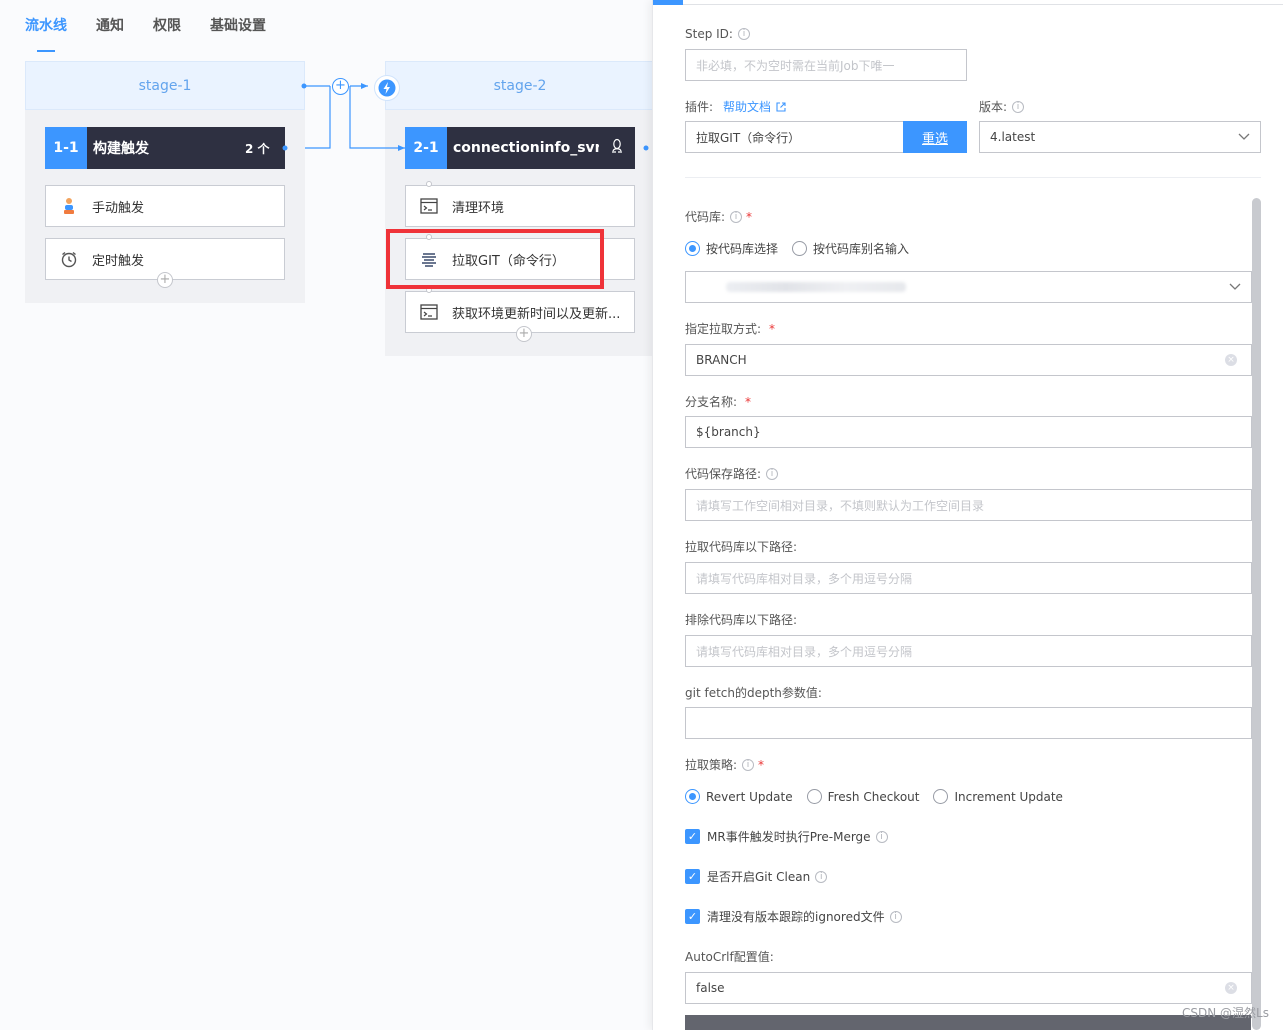 This screenshot has height=1030, width=1283. What do you see at coordinates (968, 1022) in the screenshot?
I see `bottom-bar` at bounding box center [968, 1022].